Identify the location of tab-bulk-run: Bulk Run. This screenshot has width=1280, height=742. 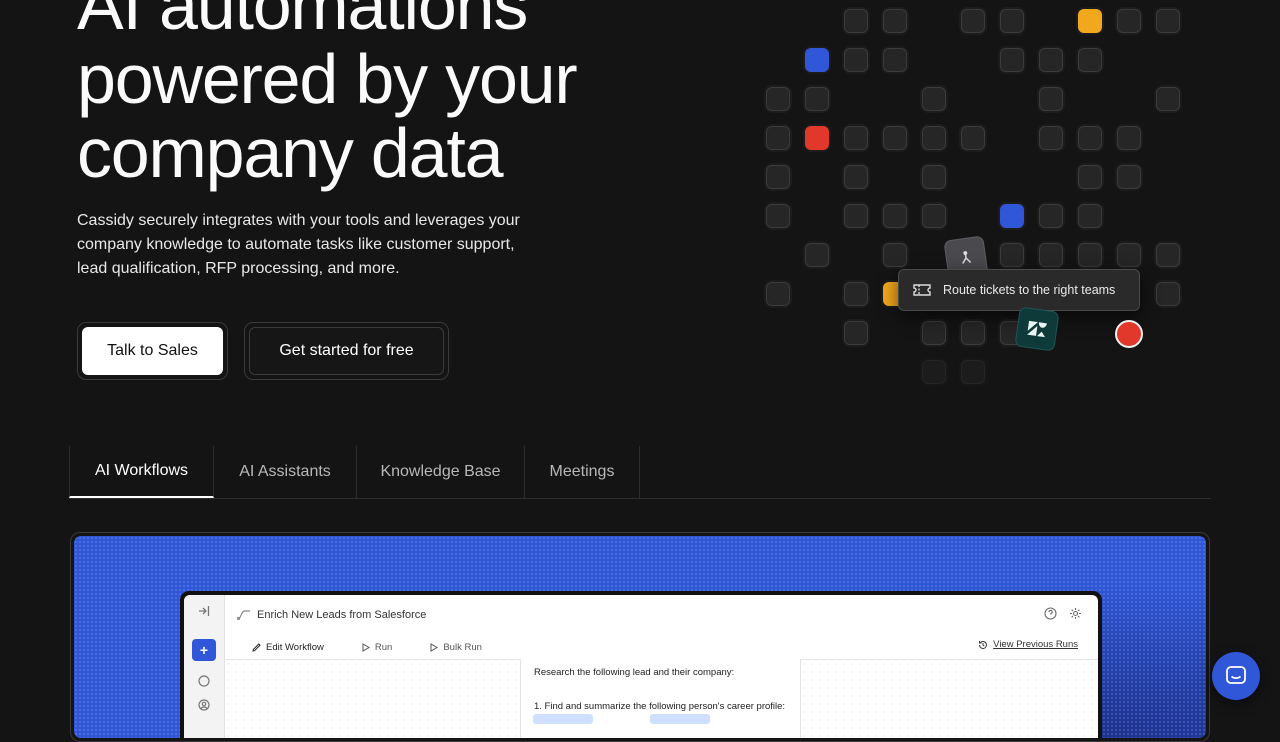
(456, 647).